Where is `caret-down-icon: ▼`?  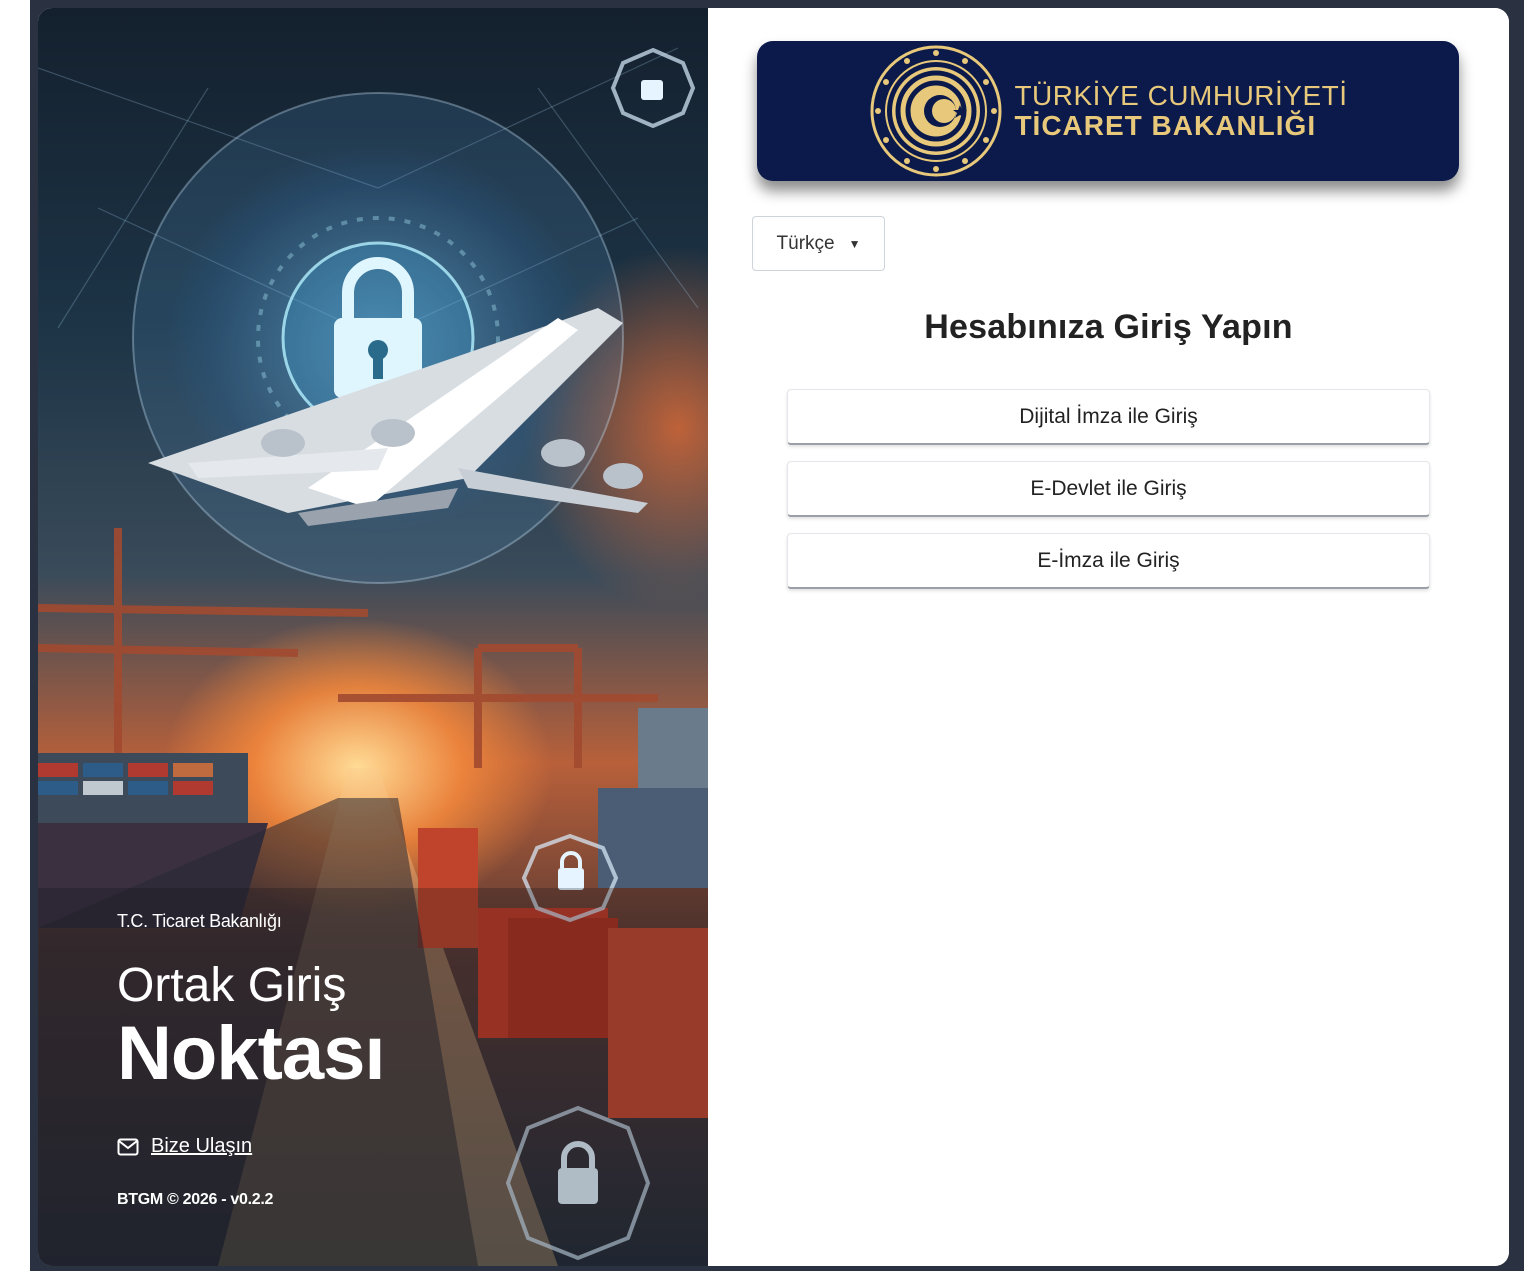 caret-down-icon: ▼ is located at coordinates (854, 243).